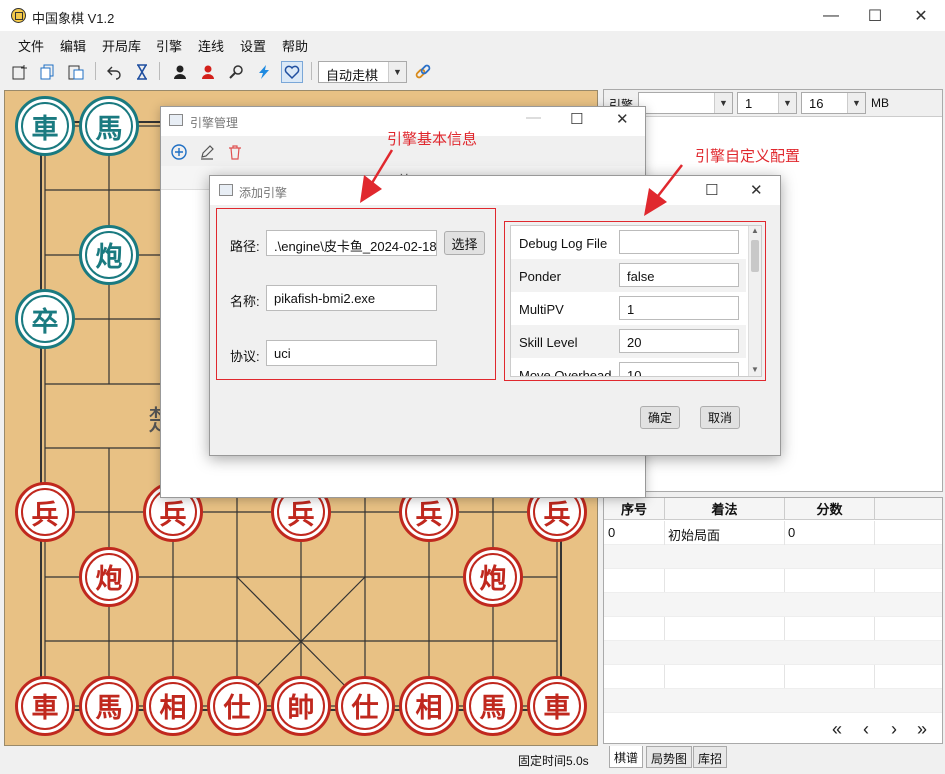  What do you see at coordinates (311, 71) in the screenshot?
I see `toolbar-separator` at bounding box center [311, 71].